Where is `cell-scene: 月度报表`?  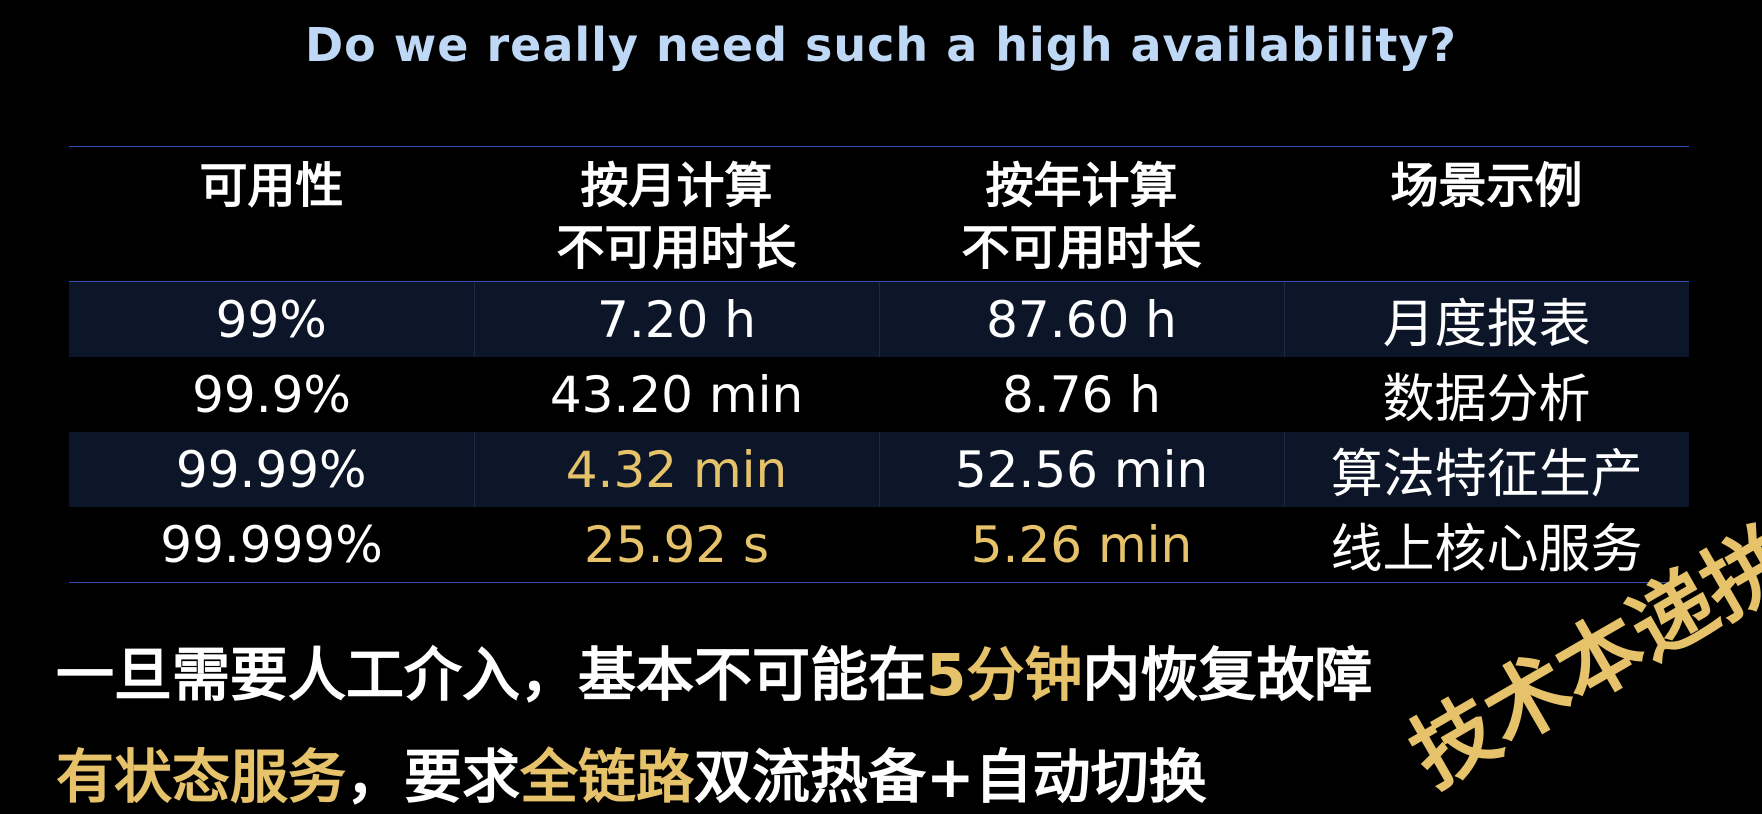
cell-scene: 月度报表 is located at coordinates (1486, 319).